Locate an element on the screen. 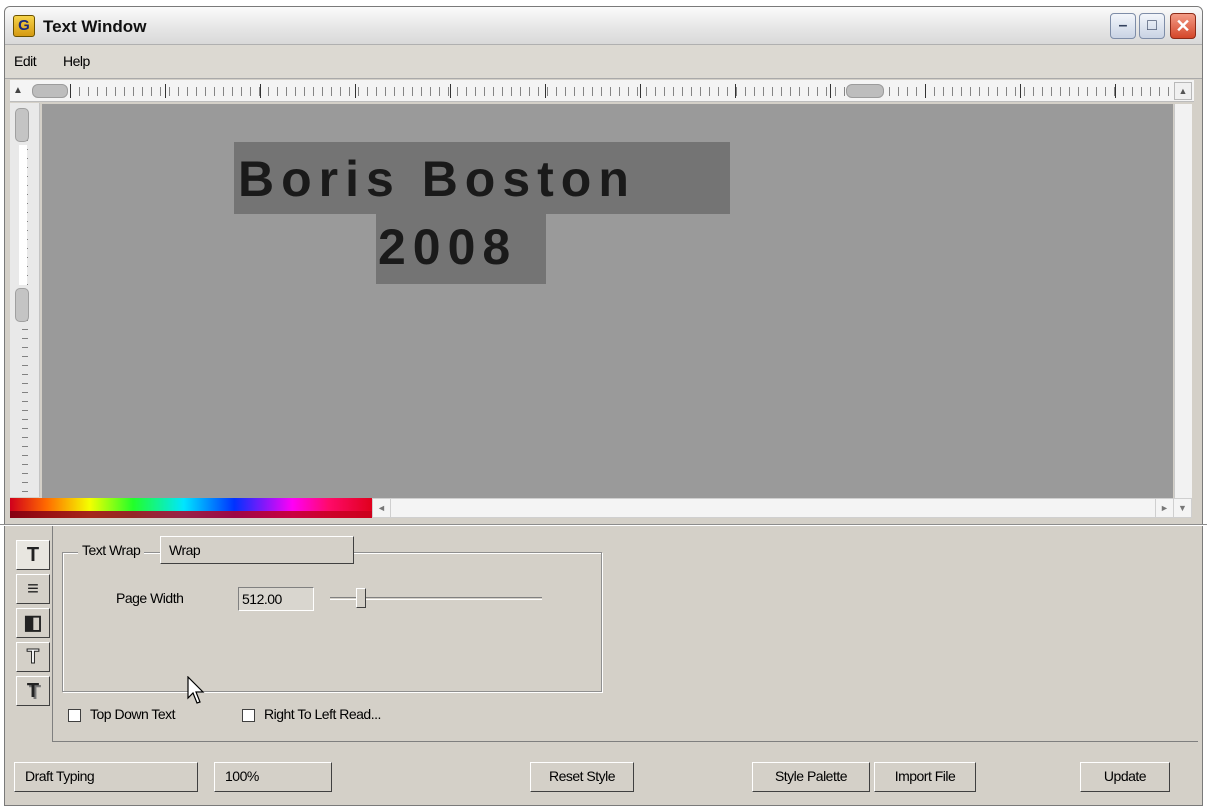 The height and width of the screenshot is (809, 1207). paragraph-icon: ≡ is located at coordinates (33, 589).